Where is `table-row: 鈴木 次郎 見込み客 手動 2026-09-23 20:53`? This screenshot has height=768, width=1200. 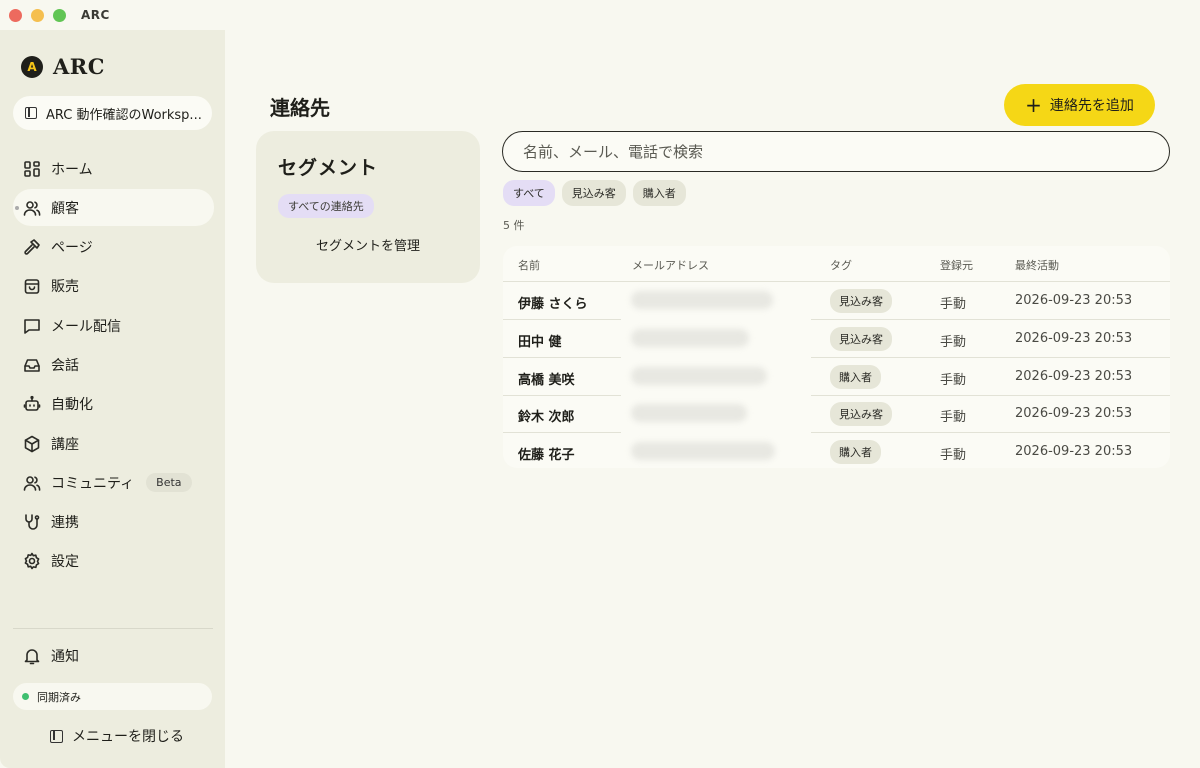 table-row: 鈴木 次郎 見込み客 手動 2026-09-23 20:53 is located at coordinates (836, 414).